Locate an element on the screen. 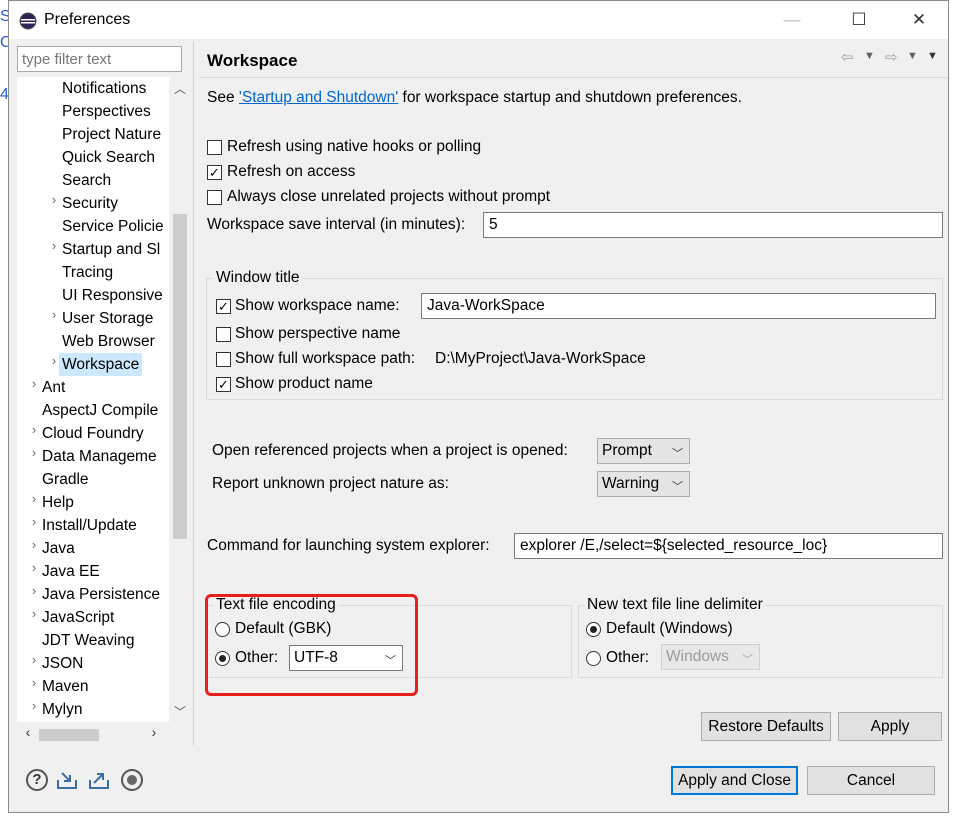 Image resolution: width=957 pixels, height=822 pixels. tree-item: Gradle is located at coordinates (65, 479).